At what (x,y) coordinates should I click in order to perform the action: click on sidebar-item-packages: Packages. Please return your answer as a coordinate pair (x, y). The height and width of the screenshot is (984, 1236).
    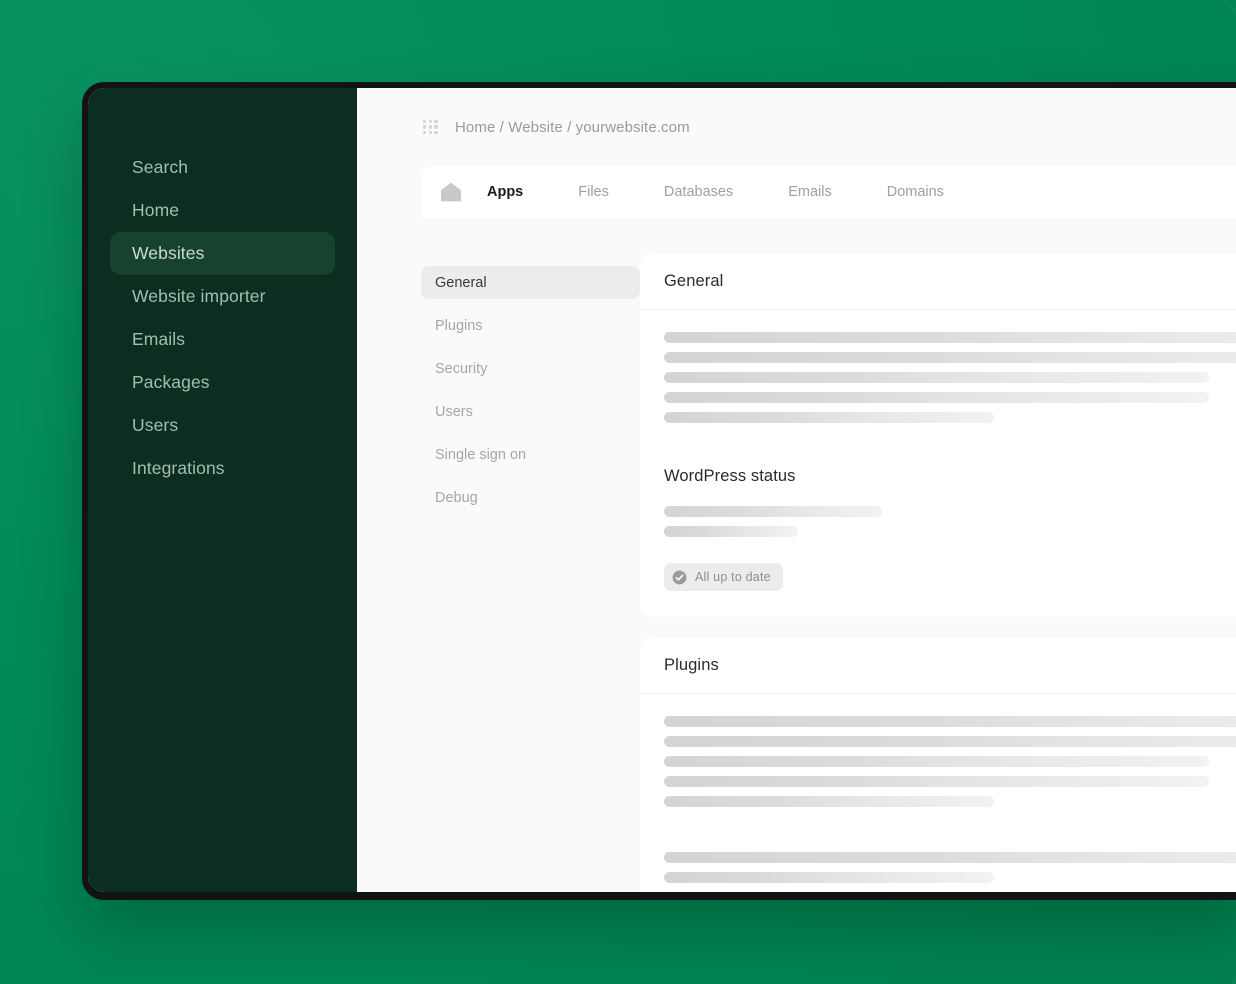
    Looking at the image, I should click on (222, 382).